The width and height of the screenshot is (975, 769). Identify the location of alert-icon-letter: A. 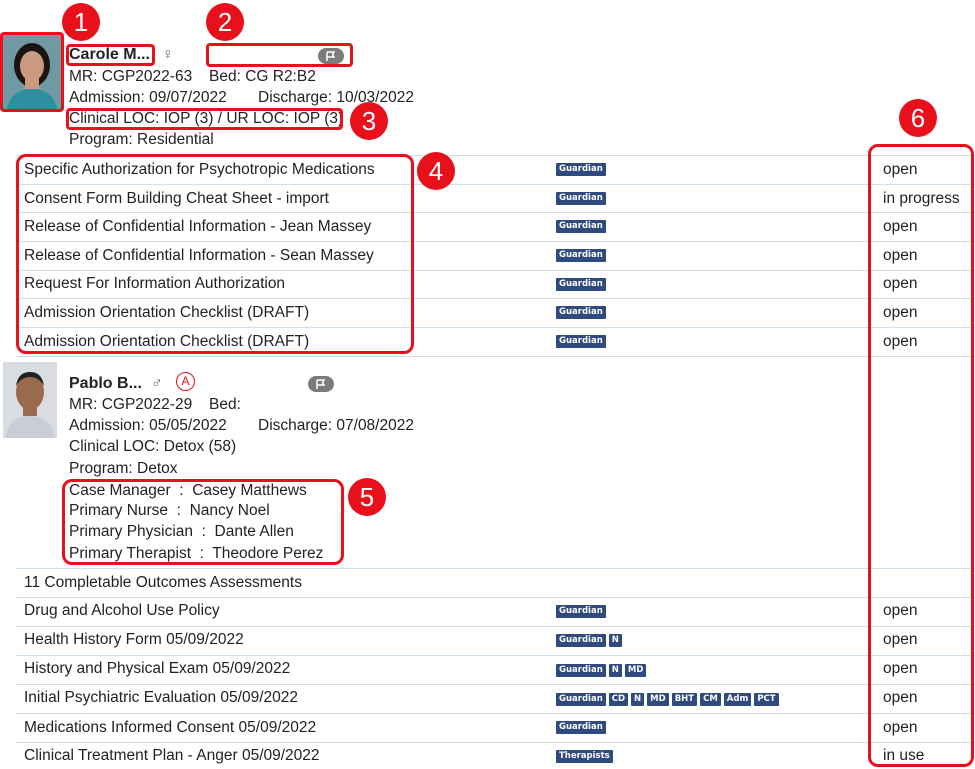
(185, 381).